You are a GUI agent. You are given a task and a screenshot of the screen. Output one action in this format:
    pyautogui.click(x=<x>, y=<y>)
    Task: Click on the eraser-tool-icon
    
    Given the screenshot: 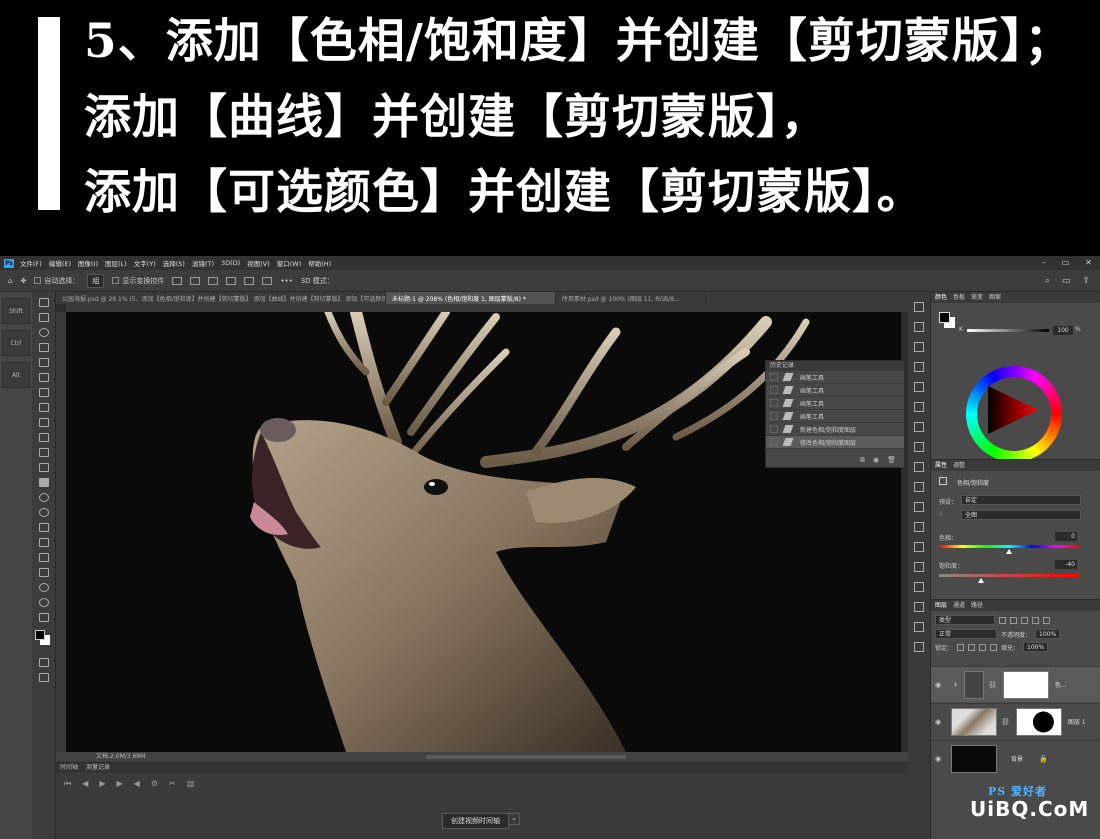 What is the action you would take?
    pyautogui.click(x=43, y=467)
    